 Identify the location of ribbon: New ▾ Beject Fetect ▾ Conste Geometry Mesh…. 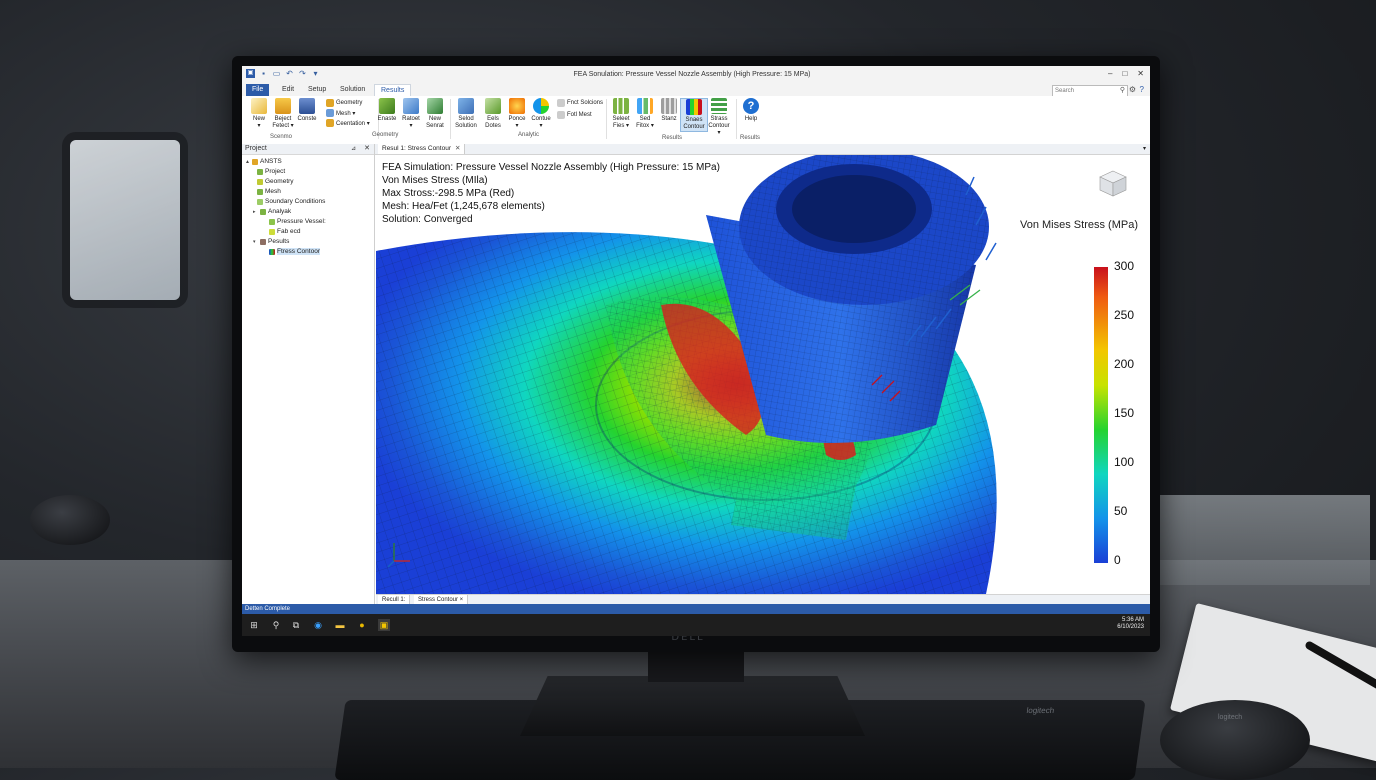
(696, 120).